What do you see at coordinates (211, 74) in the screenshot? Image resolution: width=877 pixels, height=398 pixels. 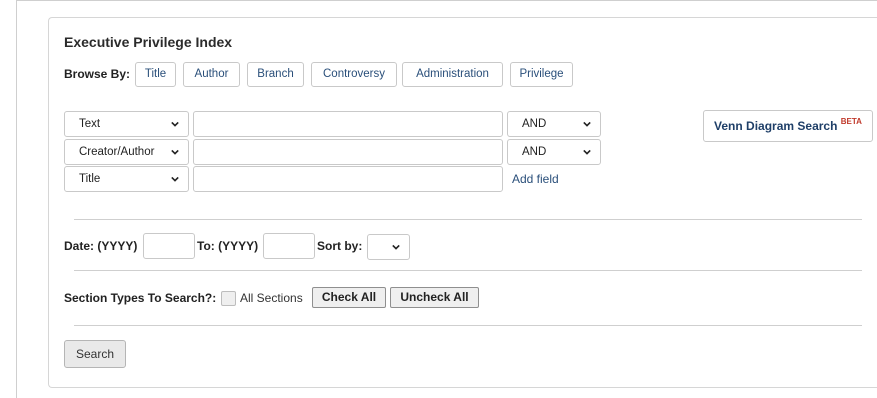 I see `browse-author-button: Author` at bounding box center [211, 74].